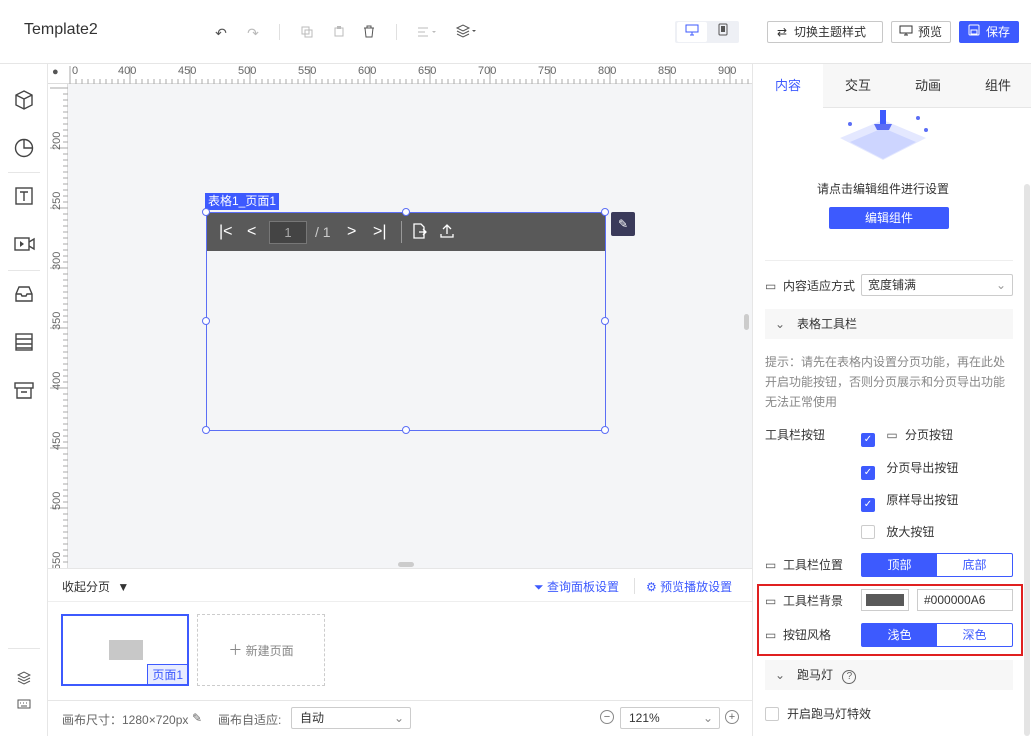 The image size is (1031, 736). Describe the element at coordinates (974, 635) in the screenshot. I see `style-dark-option: 深色` at that location.